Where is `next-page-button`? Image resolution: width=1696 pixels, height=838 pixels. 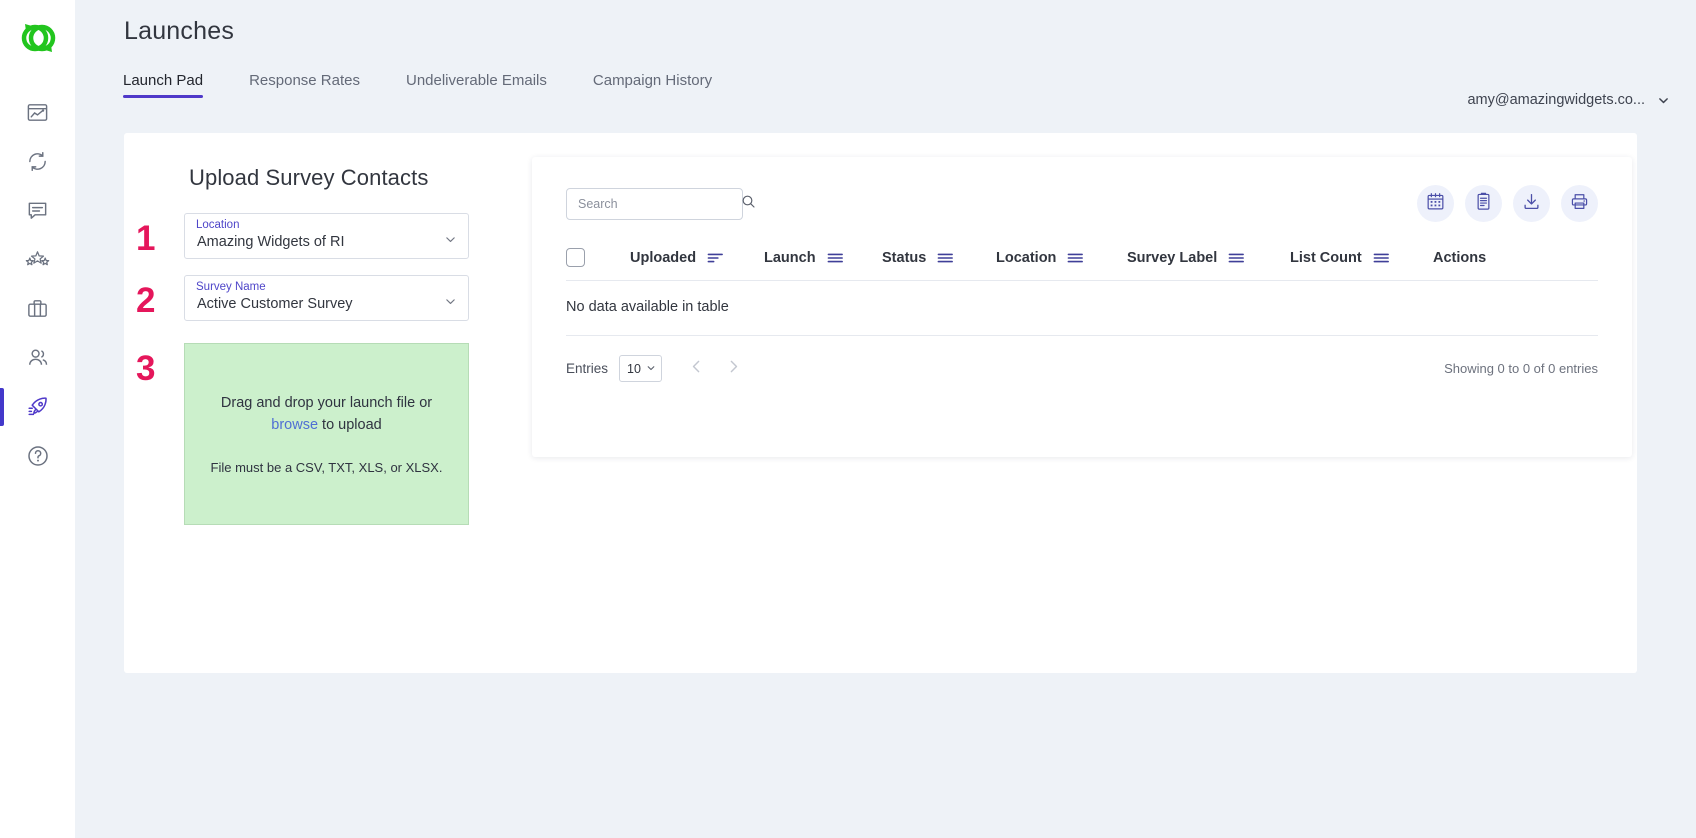
next-page-button is located at coordinates (733, 368).